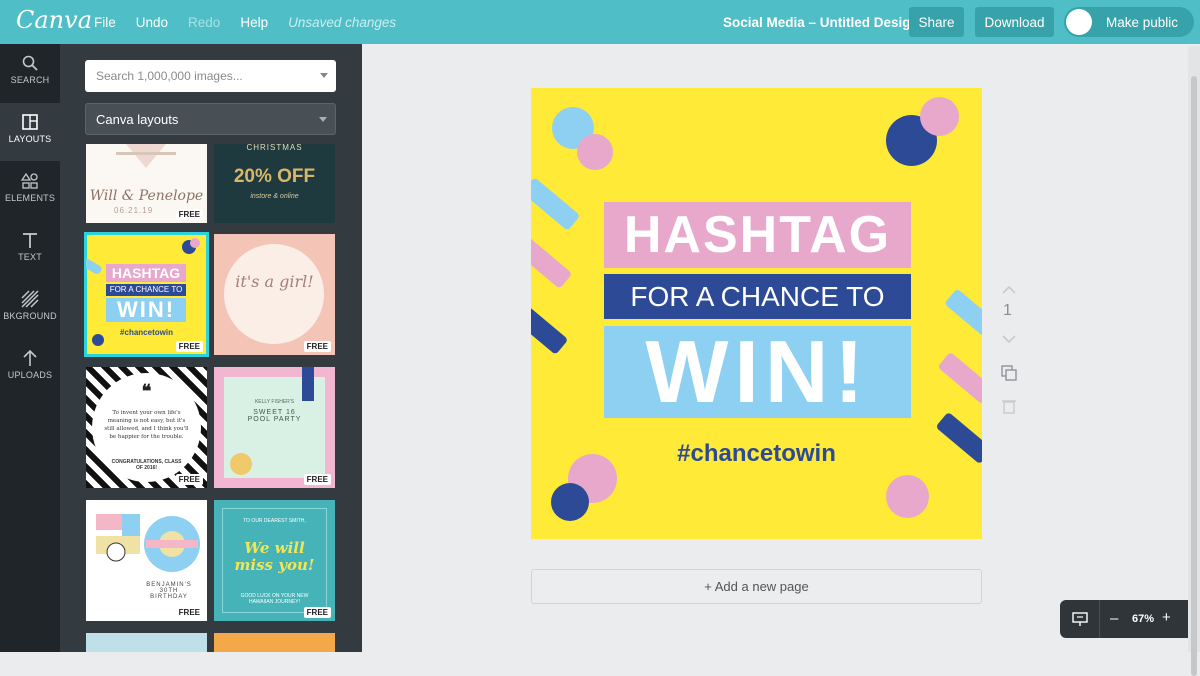  I want to click on decor-ring, so click(241, 464).